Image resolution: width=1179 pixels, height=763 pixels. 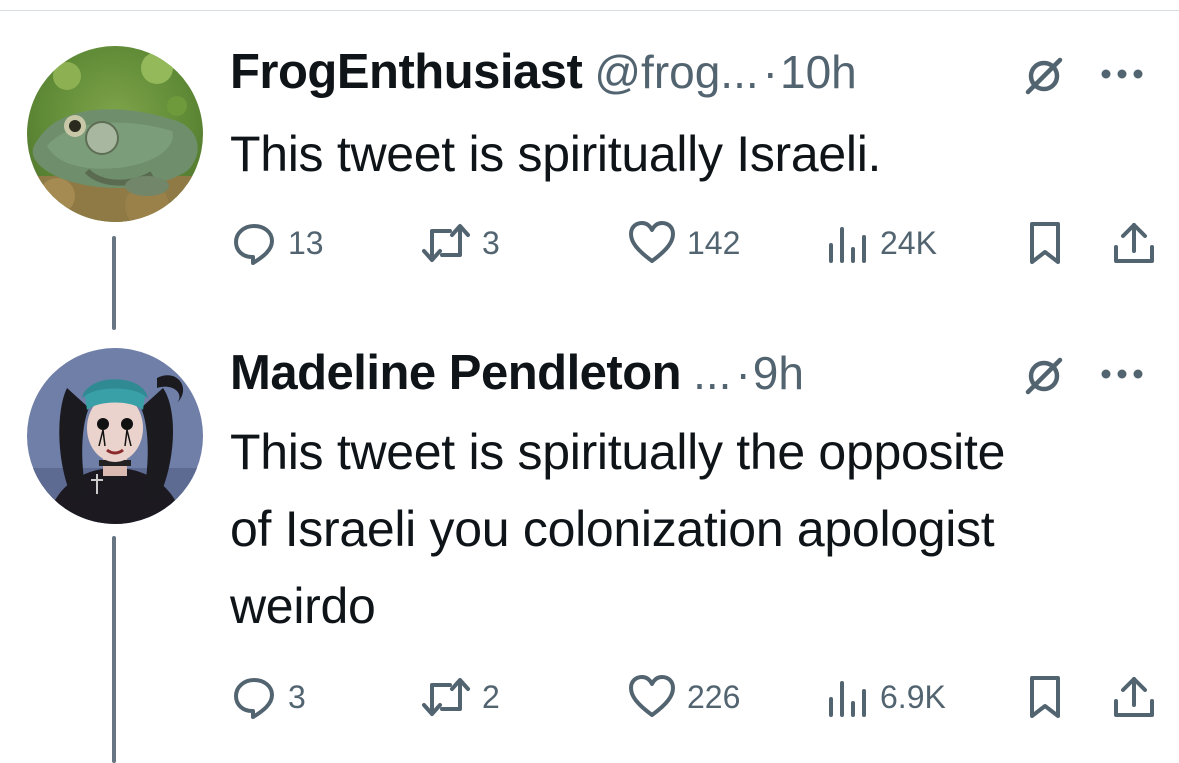 I want to click on view-count: 6.9K, so click(x=913, y=696).